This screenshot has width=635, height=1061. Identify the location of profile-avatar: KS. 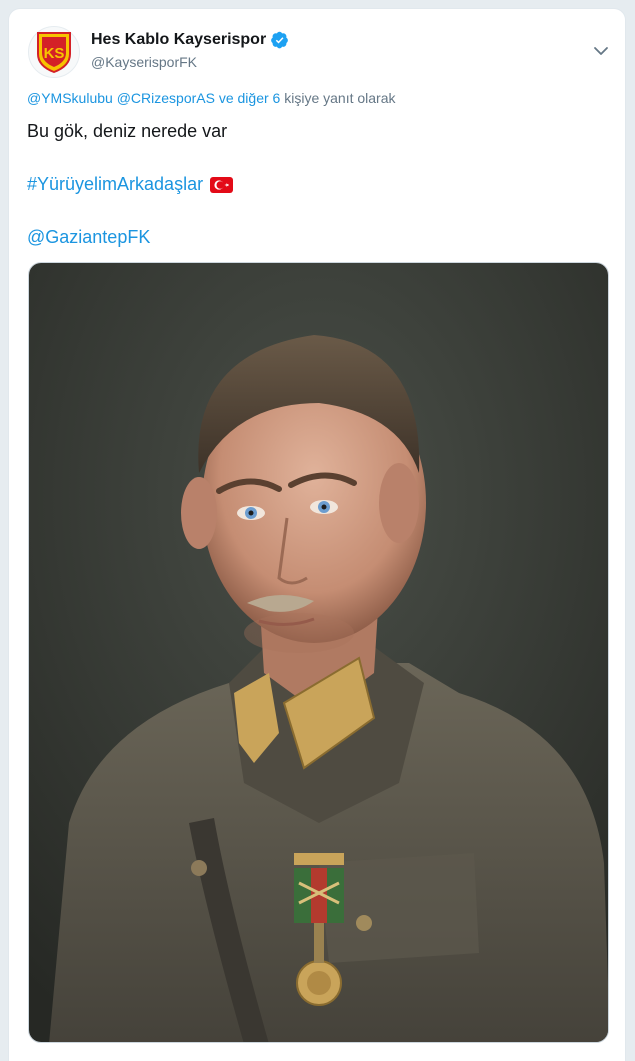
(54, 52).